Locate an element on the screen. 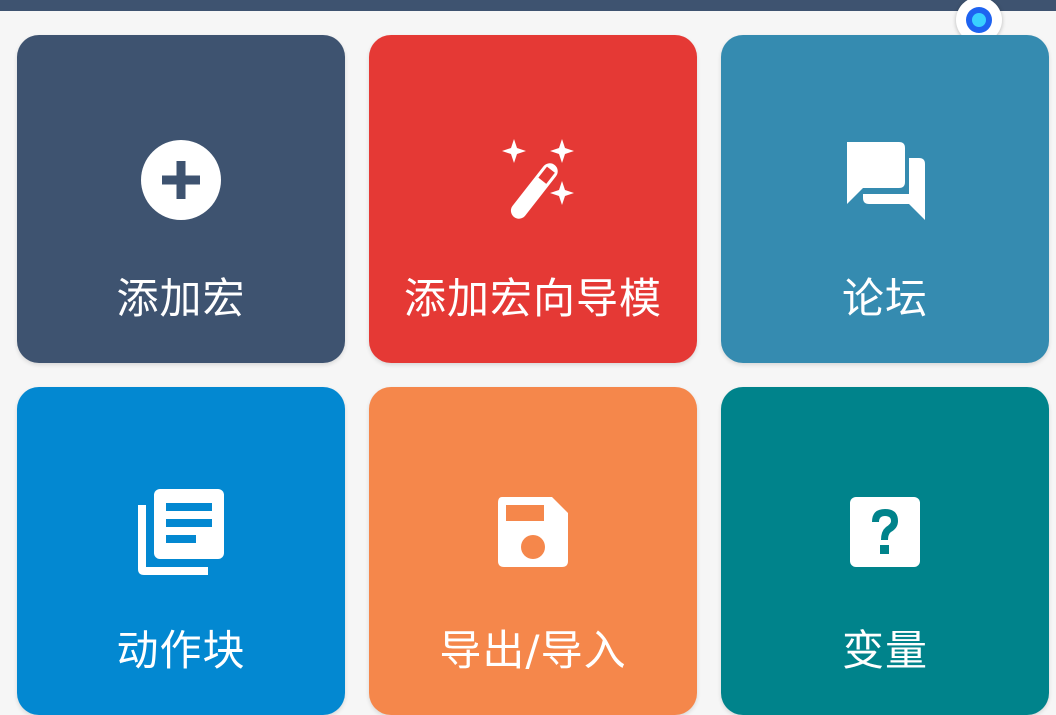 The height and width of the screenshot is (715, 1056). tile-add-macro-wizard: 添加宏向导模 is located at coordinates (533, 199).